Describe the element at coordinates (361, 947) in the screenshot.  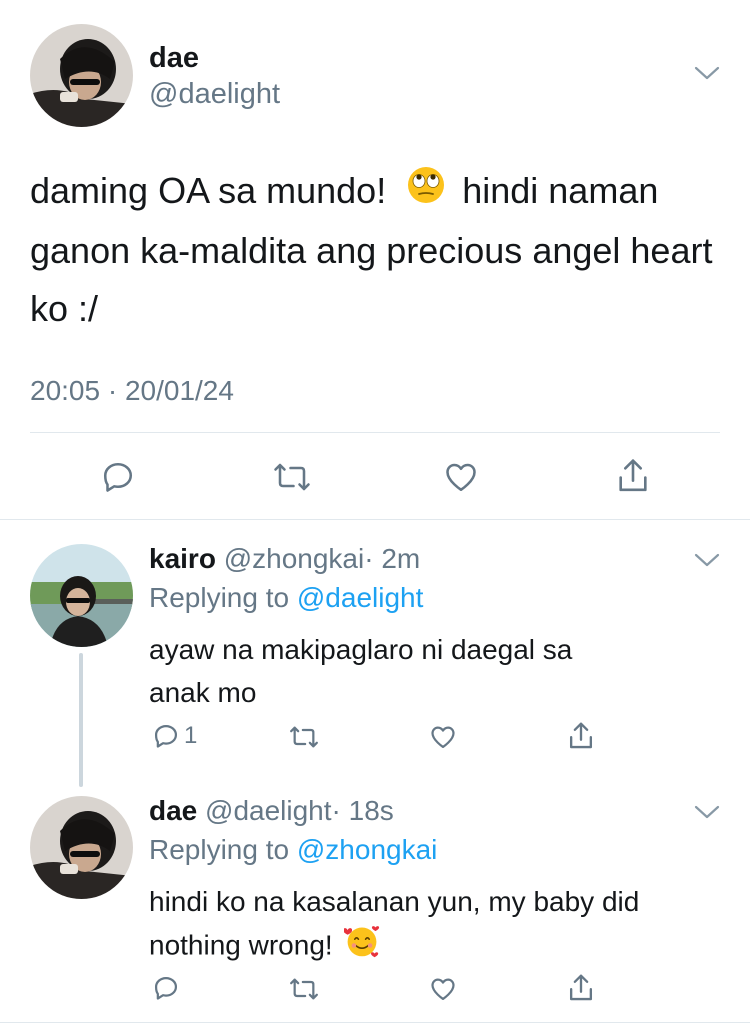
I see `smiling-face-with-hearts-icon` at that location.